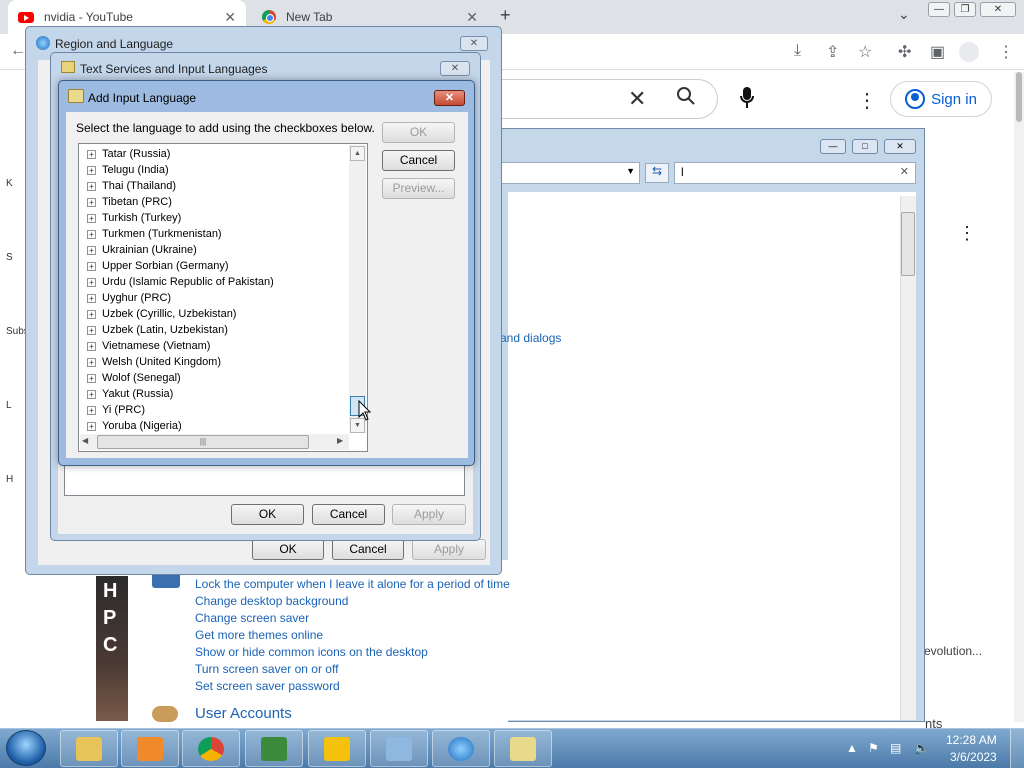  I want to click on taskbar-csharp-editor, so click(274, 748).